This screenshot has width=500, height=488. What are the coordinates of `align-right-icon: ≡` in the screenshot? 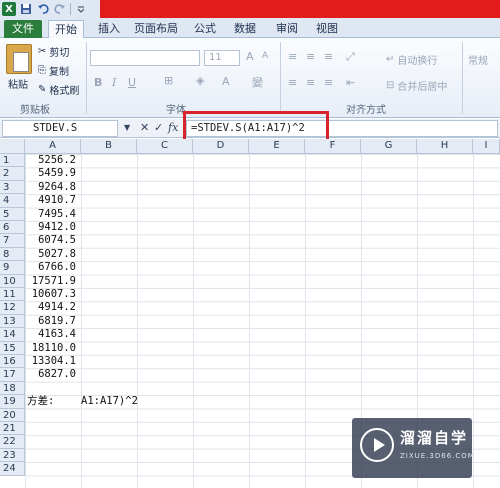 It's located at (328, 82).